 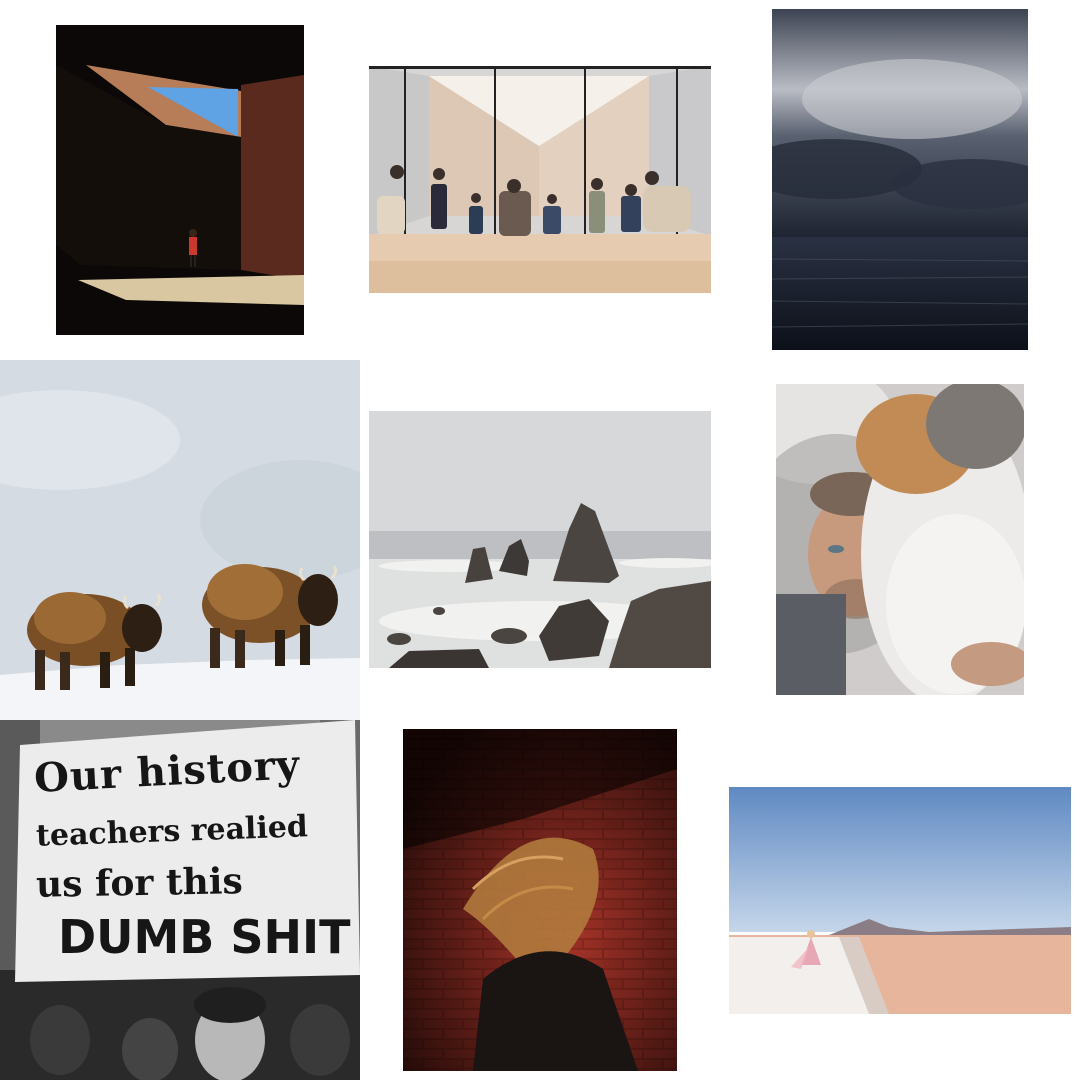 I want to click on photo-stormy-sea, so click(x=900, y=179).